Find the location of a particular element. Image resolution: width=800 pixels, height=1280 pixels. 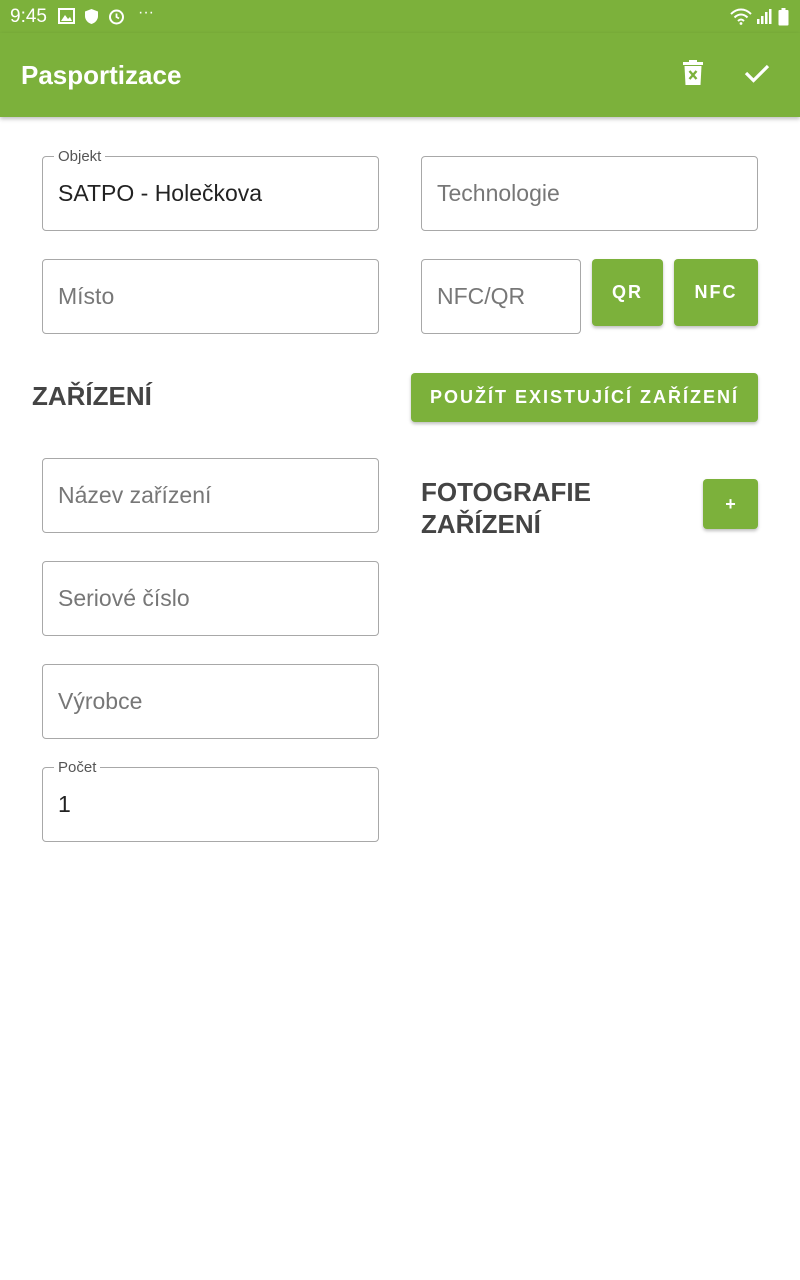

shield-icon is located at coordinates (91, 19).